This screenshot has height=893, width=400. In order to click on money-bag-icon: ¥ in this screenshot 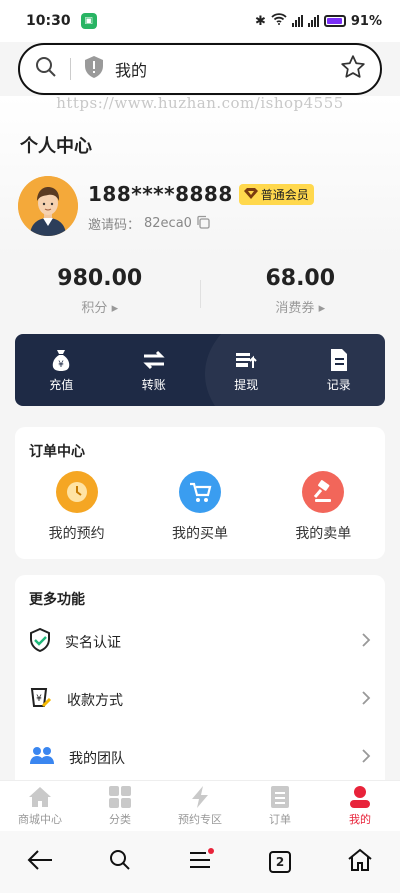, I will do `click(61, 360)`.